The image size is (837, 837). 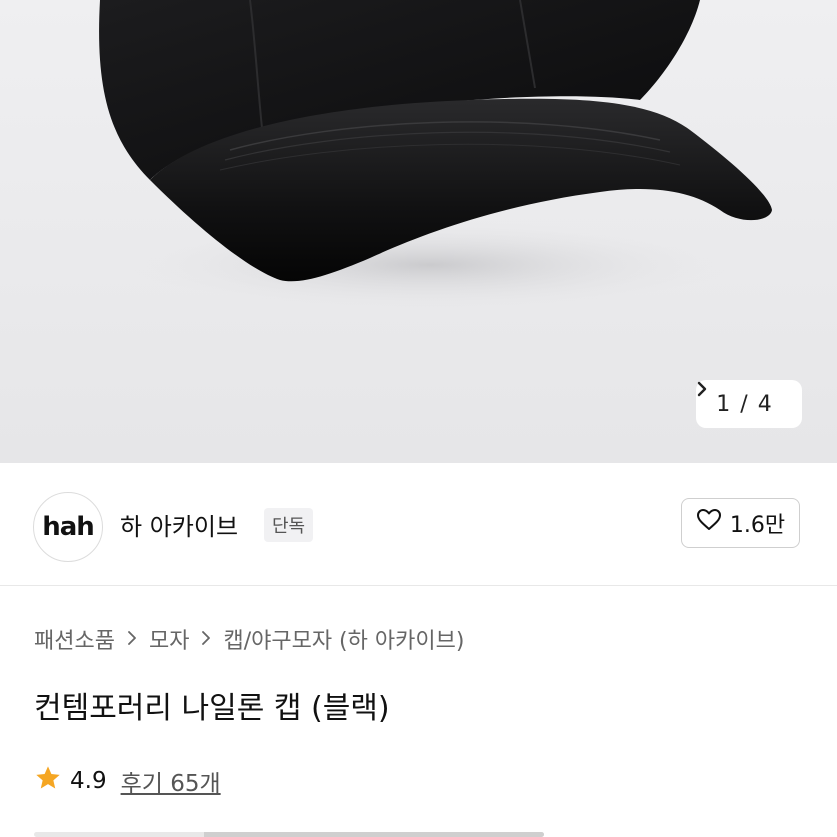 I want to click on seller-logo: hah, so click(x=68, y=527).